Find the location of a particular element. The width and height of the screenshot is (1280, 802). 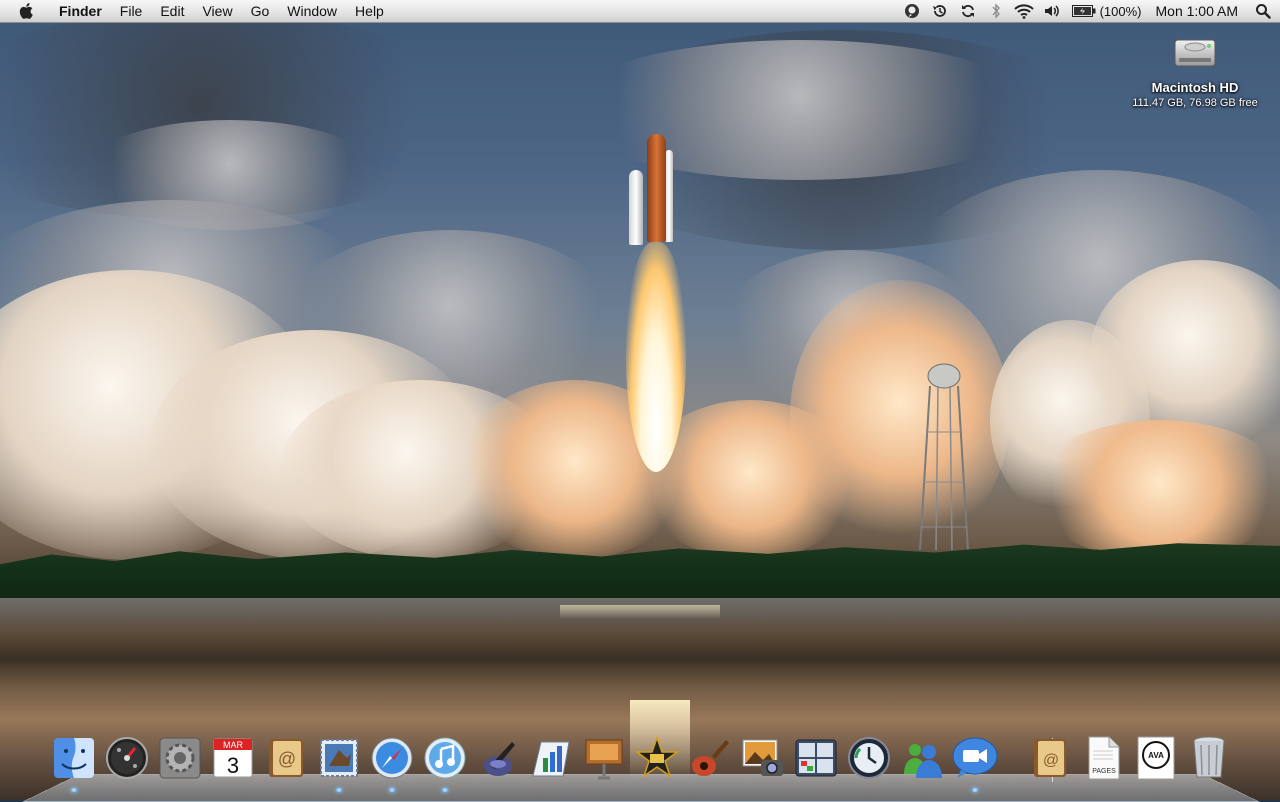

imovie-icon is located at coordinates (657, 757).